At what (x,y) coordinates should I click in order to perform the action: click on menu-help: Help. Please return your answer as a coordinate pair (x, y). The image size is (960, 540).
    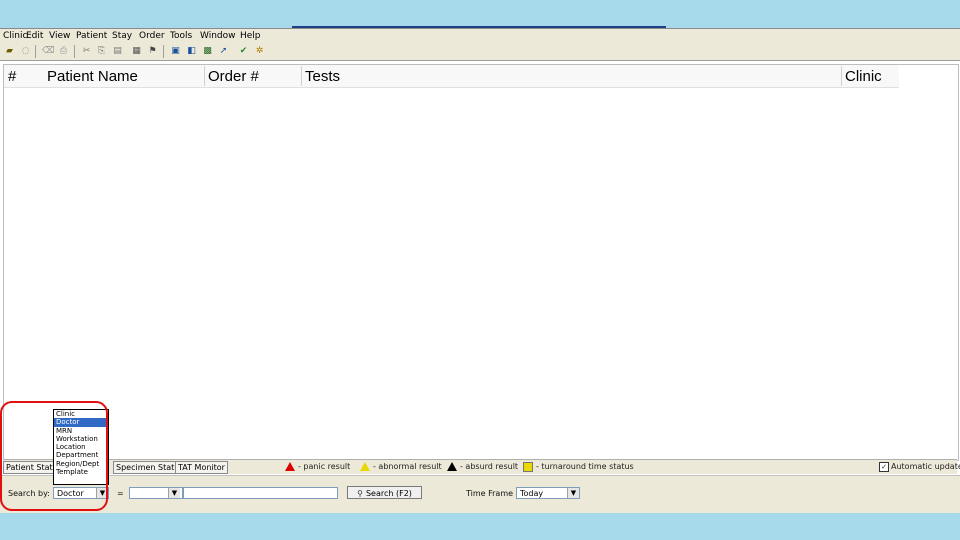
    Looking at the image, I should click on (250, 36).